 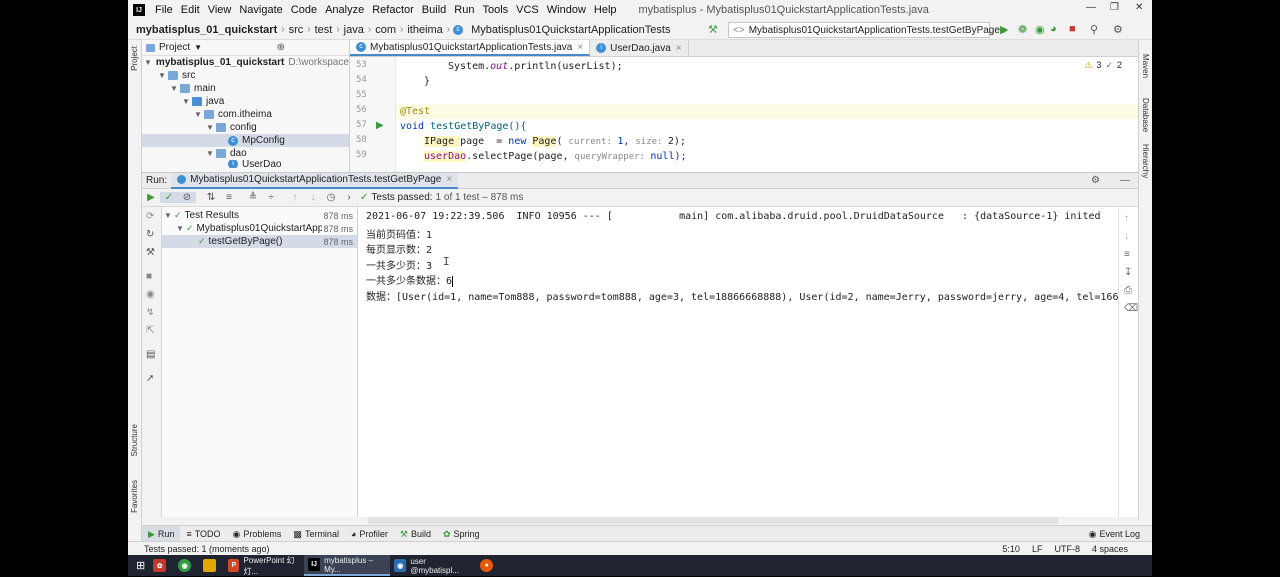 I want to click on taskbar-app-icon: ✿, so click(x=161, y=565).